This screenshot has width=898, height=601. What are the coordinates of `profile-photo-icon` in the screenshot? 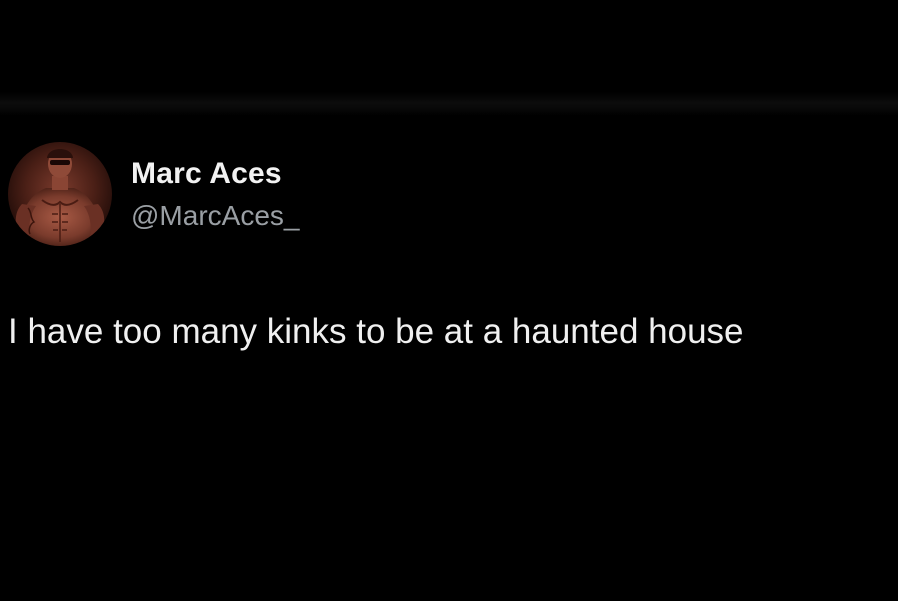 It's located at (60, 197).